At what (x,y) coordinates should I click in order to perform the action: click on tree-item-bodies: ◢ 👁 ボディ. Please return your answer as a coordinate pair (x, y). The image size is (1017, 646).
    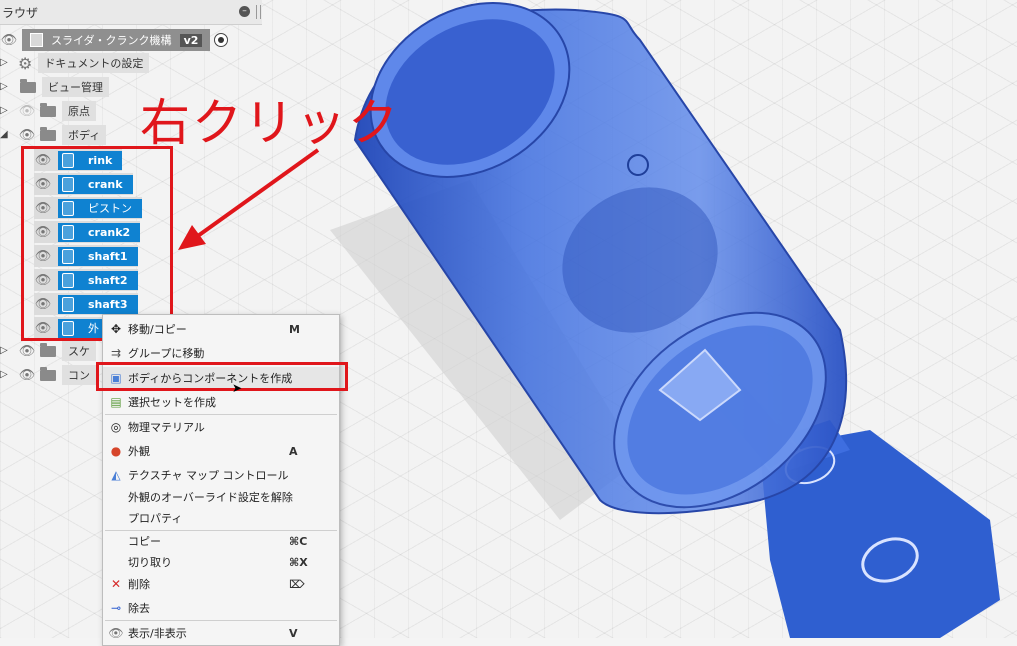
    Looking at the image, I should click on (53, 135).